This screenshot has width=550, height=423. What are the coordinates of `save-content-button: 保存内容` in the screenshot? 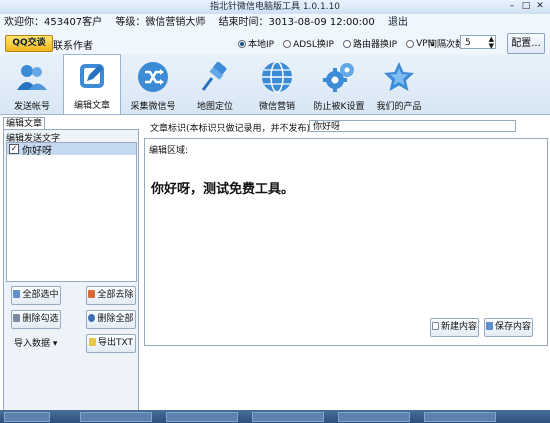 It's located at (508, 327).